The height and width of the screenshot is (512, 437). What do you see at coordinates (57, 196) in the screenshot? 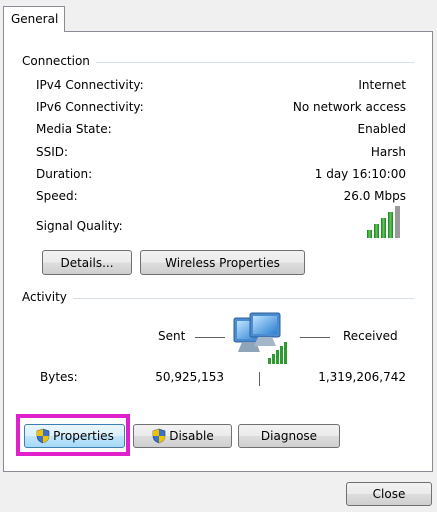
I see `speed-label: Speed:` at bounding box center [57, 196].